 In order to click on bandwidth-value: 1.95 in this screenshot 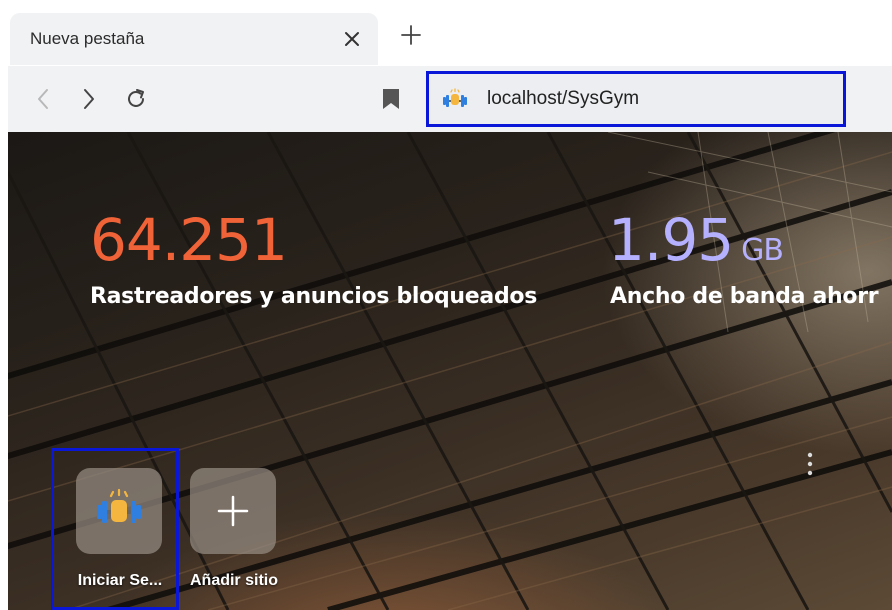, I will do `click(671, 240)`.